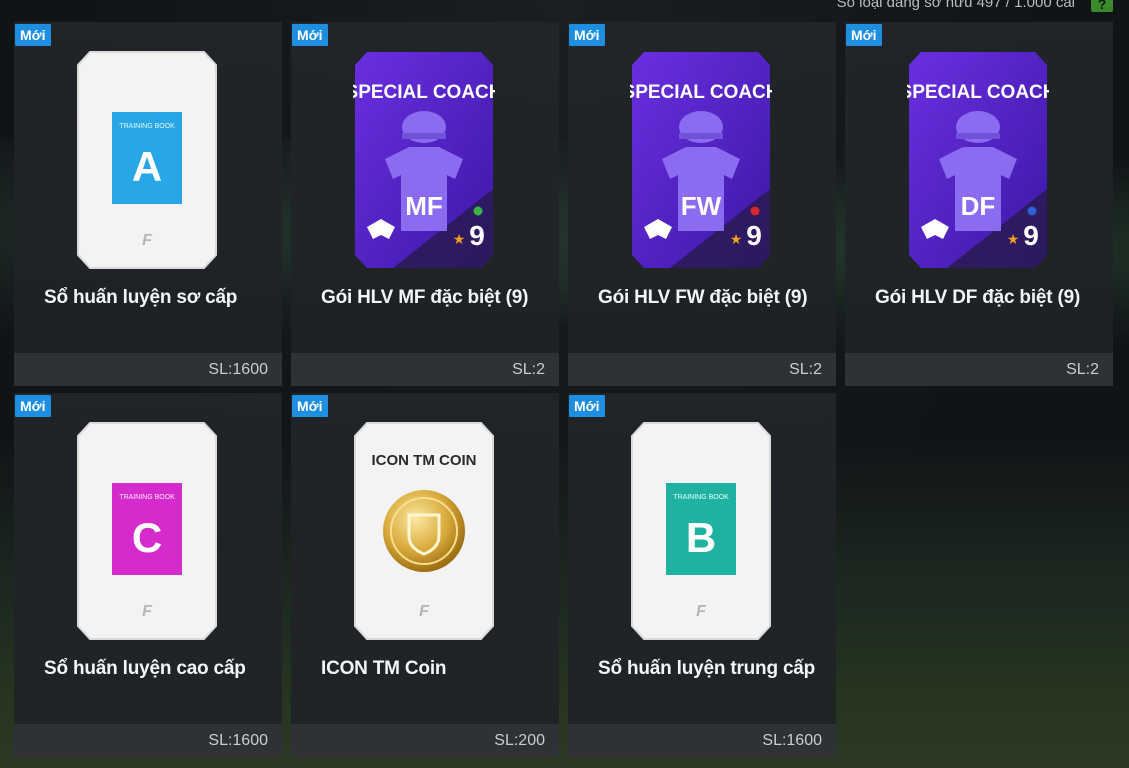  I want to click on coin-icon, so click(424, 531).